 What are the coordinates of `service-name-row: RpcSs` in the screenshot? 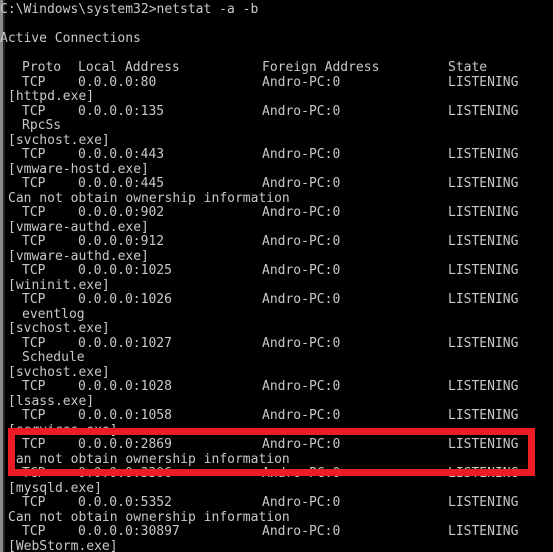 It's located at (276, 126).